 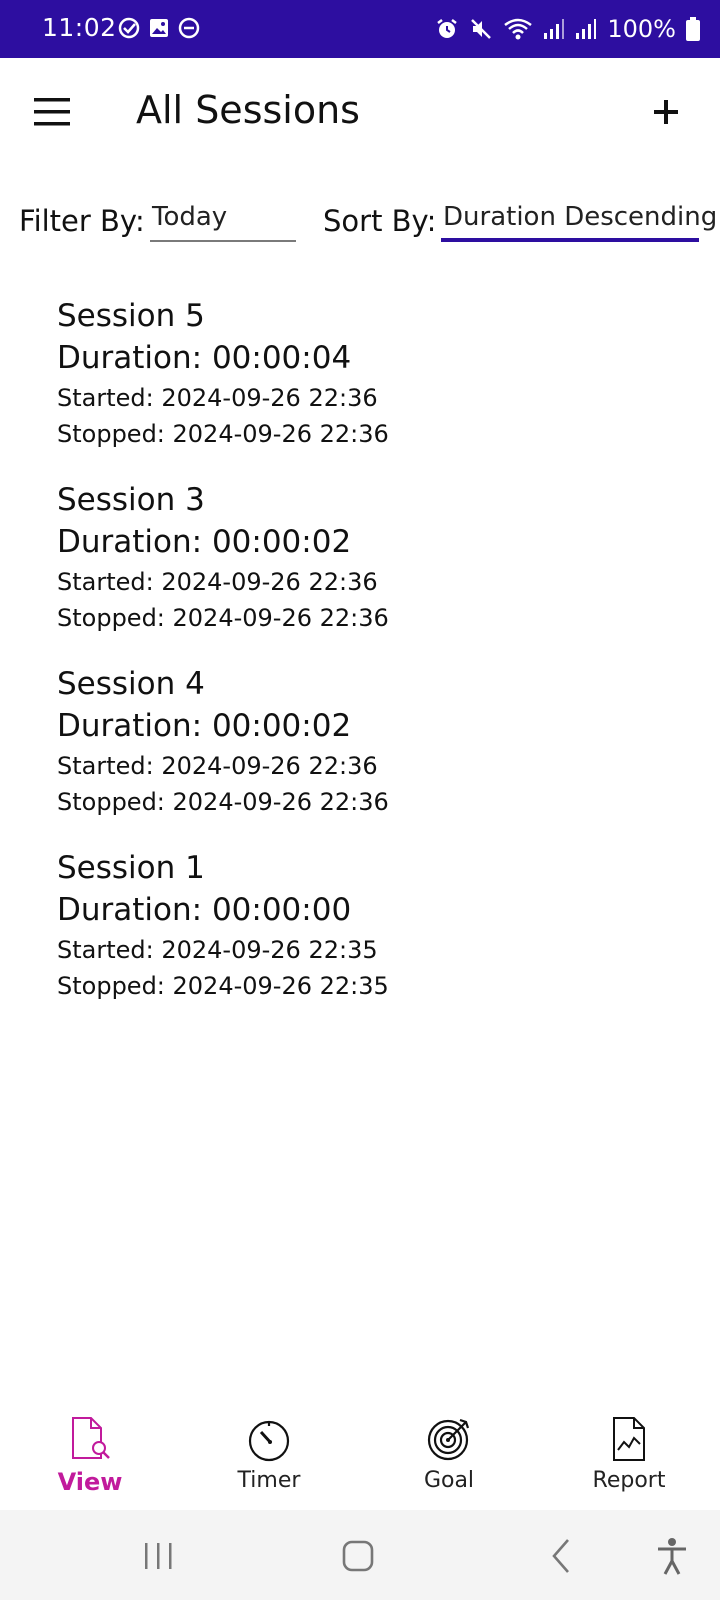 What do you see at coordinates (217, 950) in the screenshot?
I see `session-started: Started: 2024-09-26 22:35` at bounding box center [217, 950].